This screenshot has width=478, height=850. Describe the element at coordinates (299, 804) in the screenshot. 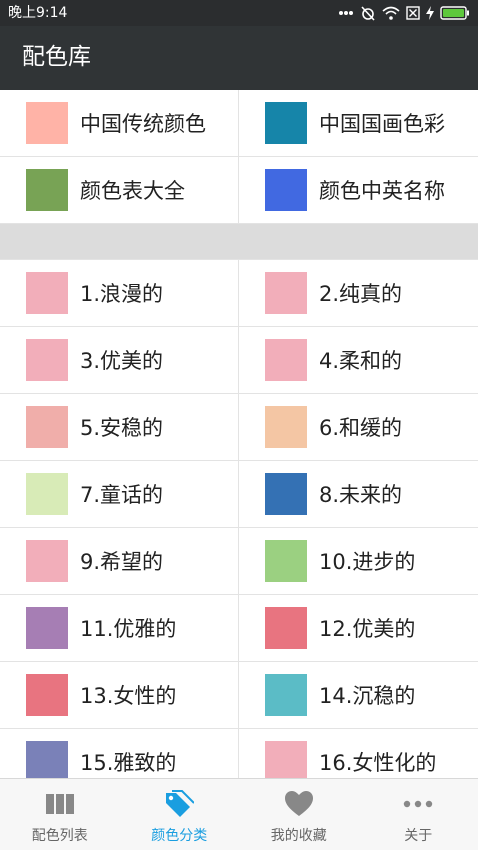

I see `heart-icon` at that location.